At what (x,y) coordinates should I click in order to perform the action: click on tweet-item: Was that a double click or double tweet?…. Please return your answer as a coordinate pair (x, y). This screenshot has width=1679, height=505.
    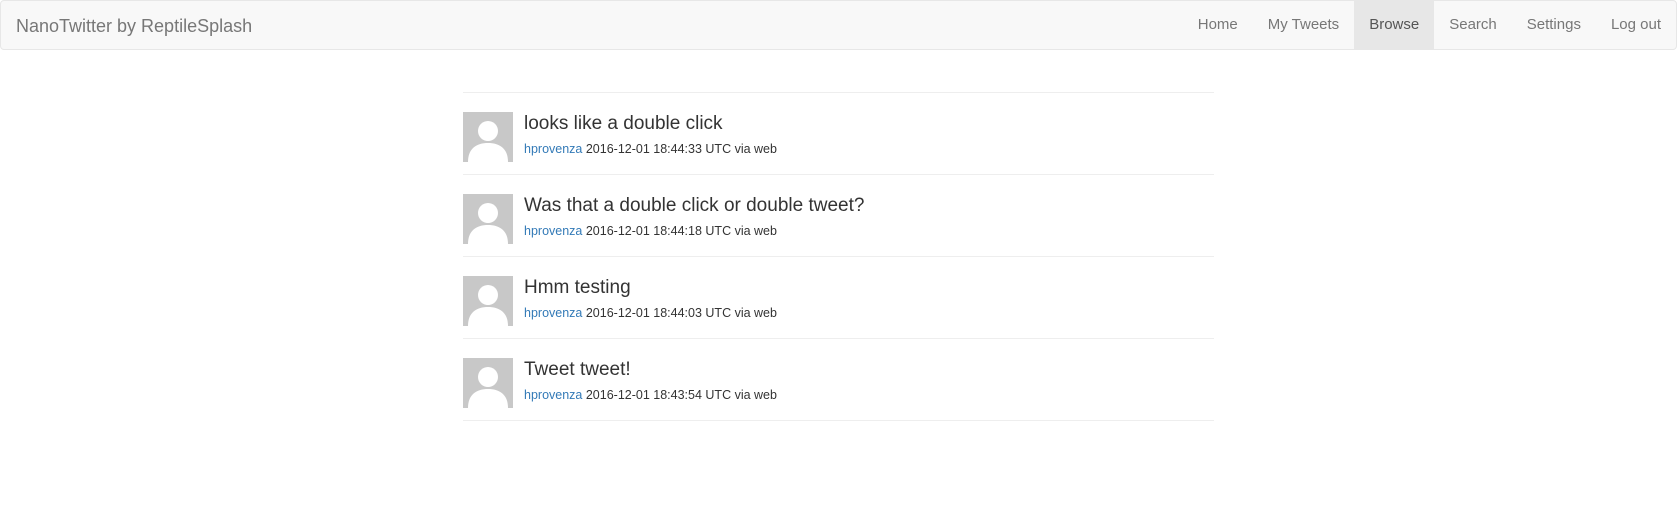
    Looking at the image, I should click on (838, 216).